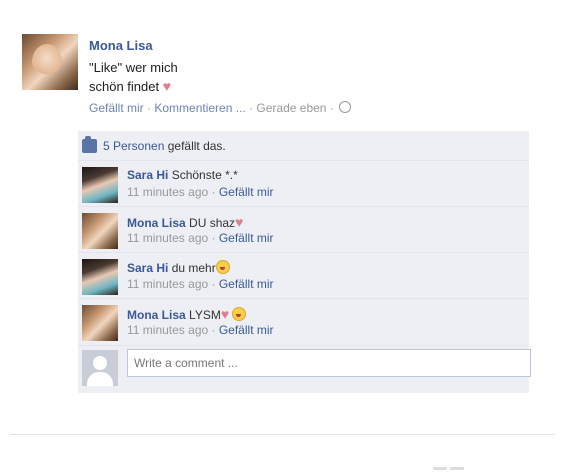 The width and height of the screenshot is (582, 473). I want to click on thumbs-up-icon, so click(89, 144).